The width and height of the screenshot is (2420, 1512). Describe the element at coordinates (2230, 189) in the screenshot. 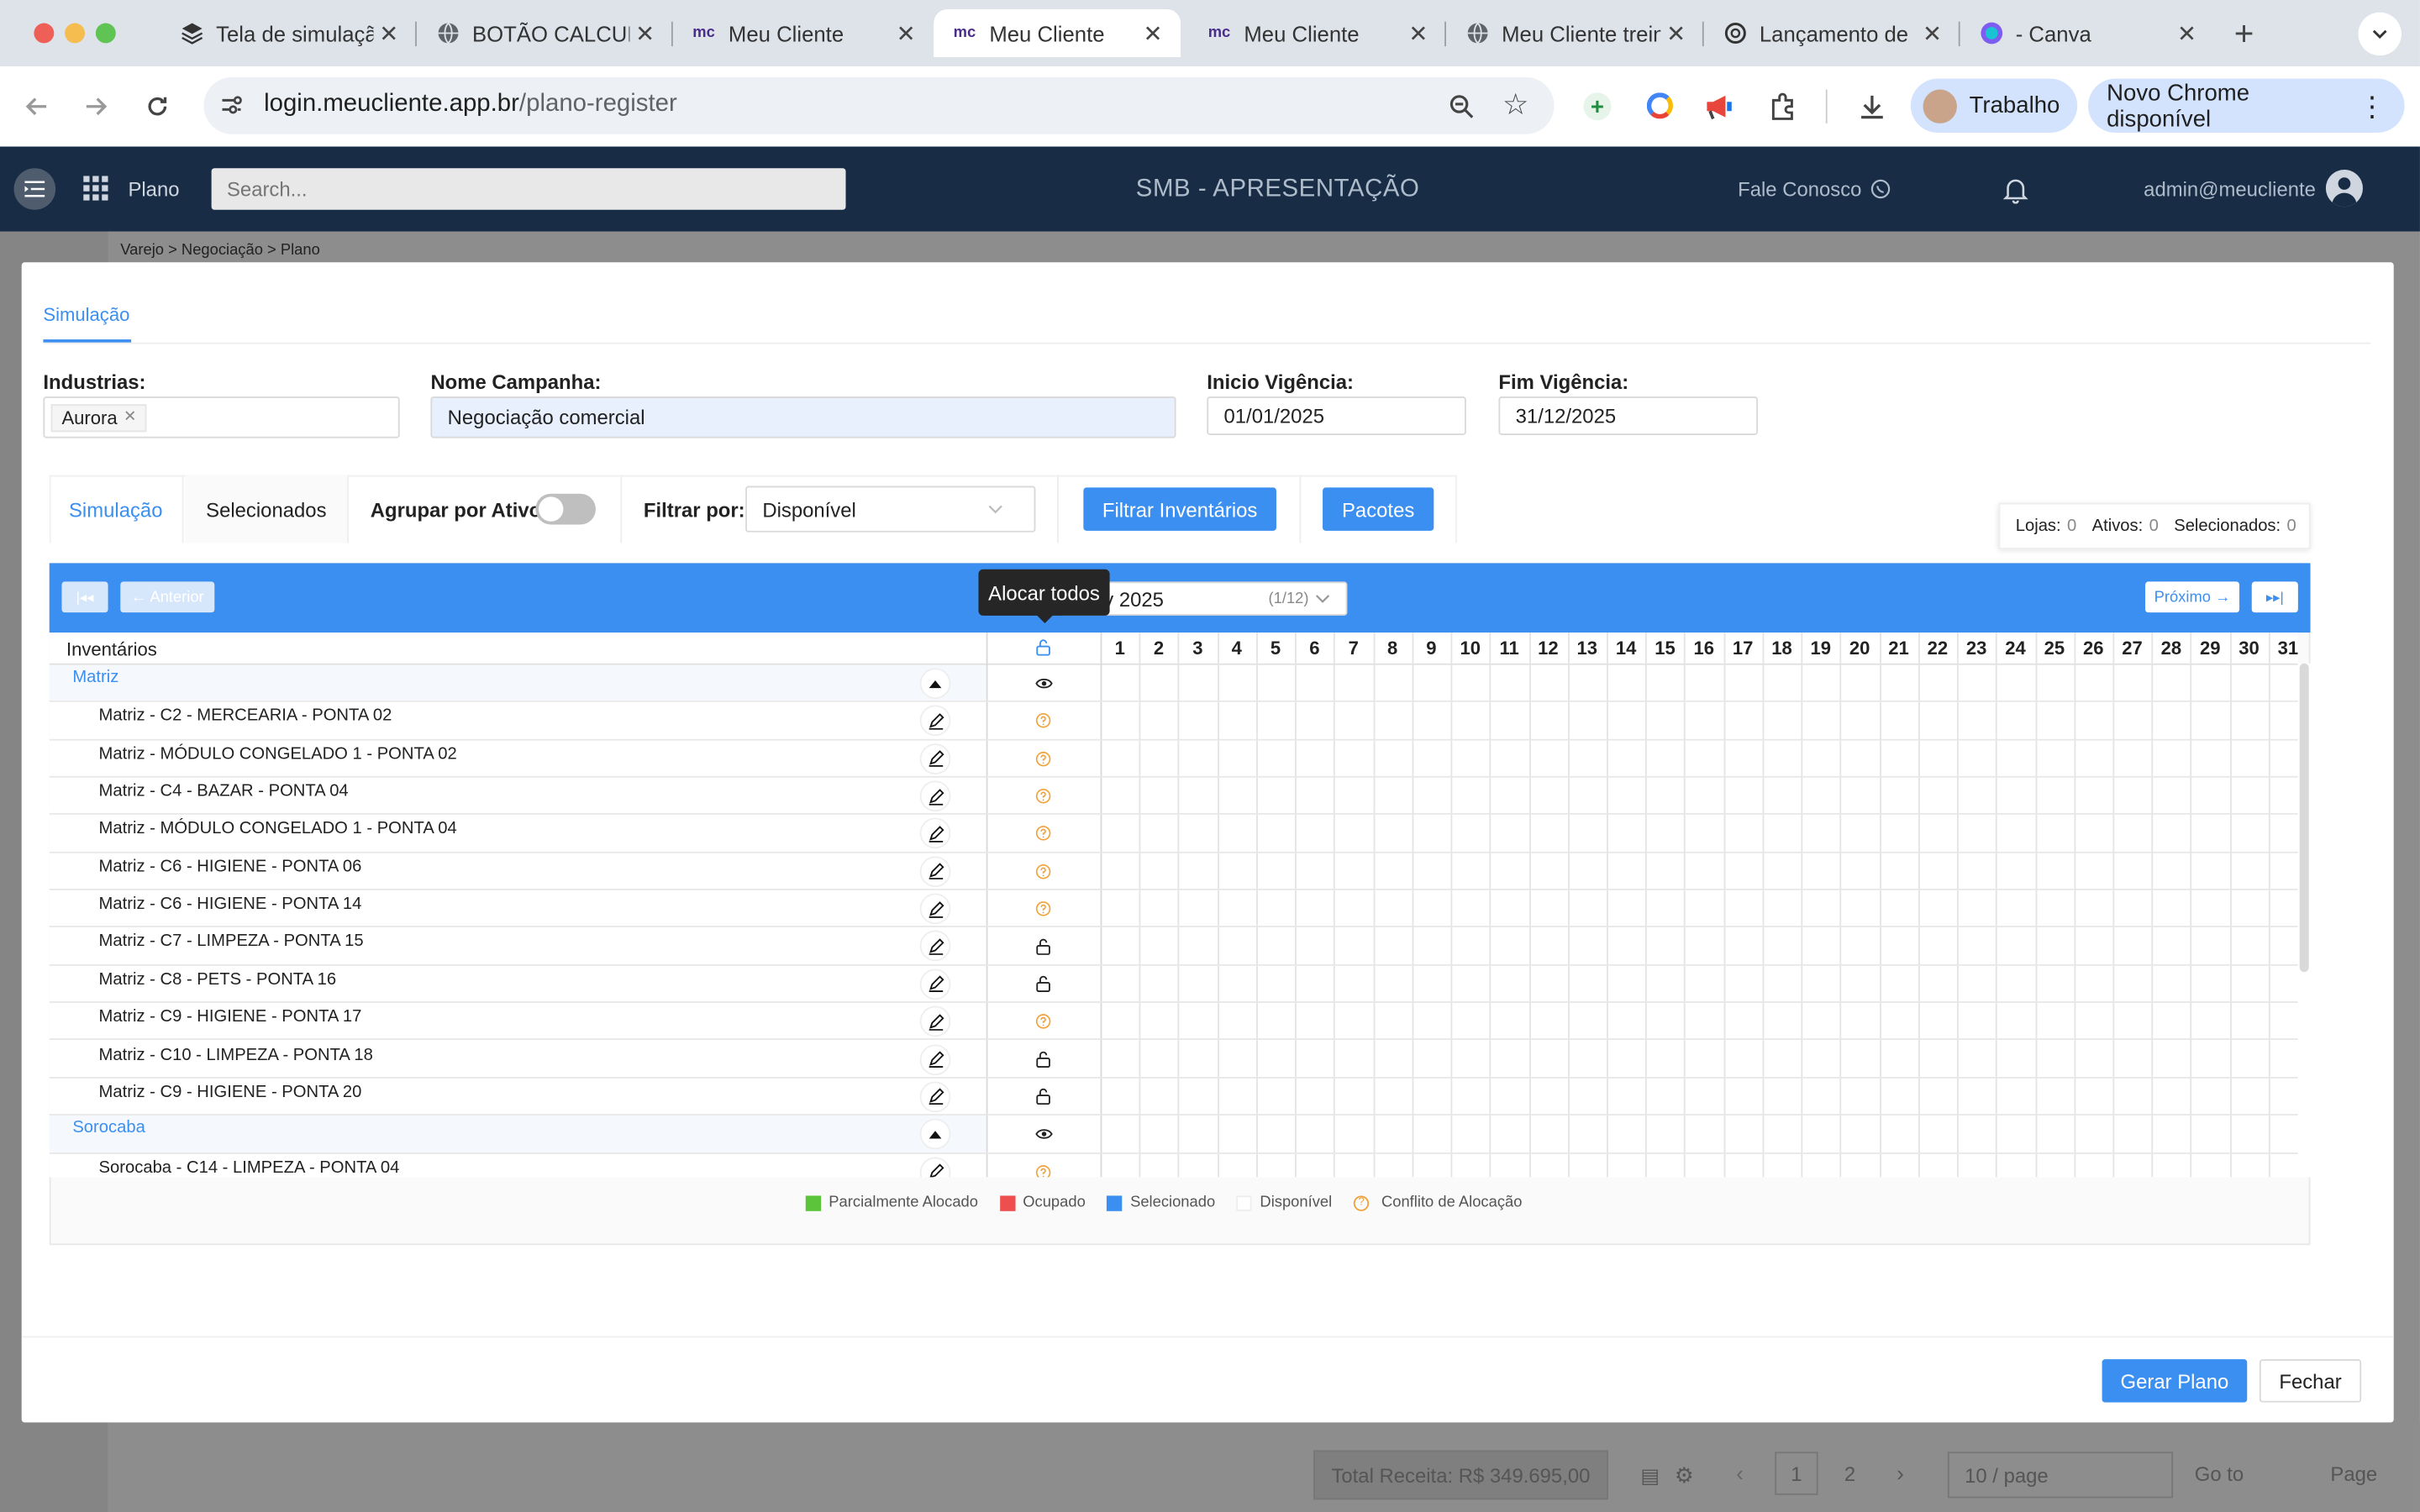

I see `user-label: admin@meucliente` at that location.